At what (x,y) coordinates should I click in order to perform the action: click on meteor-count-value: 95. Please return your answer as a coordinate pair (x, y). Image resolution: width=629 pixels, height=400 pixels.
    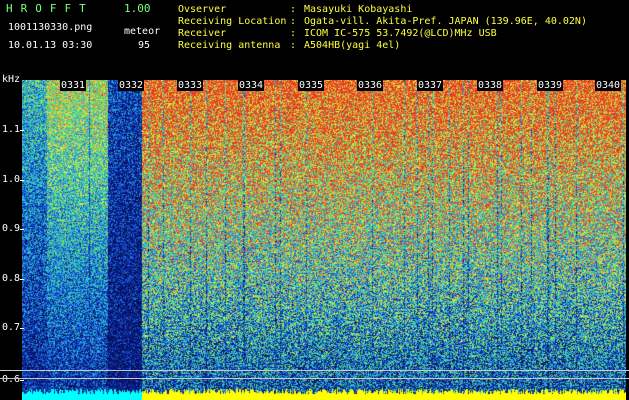
    Looking at the image, I should click on (144, 45).